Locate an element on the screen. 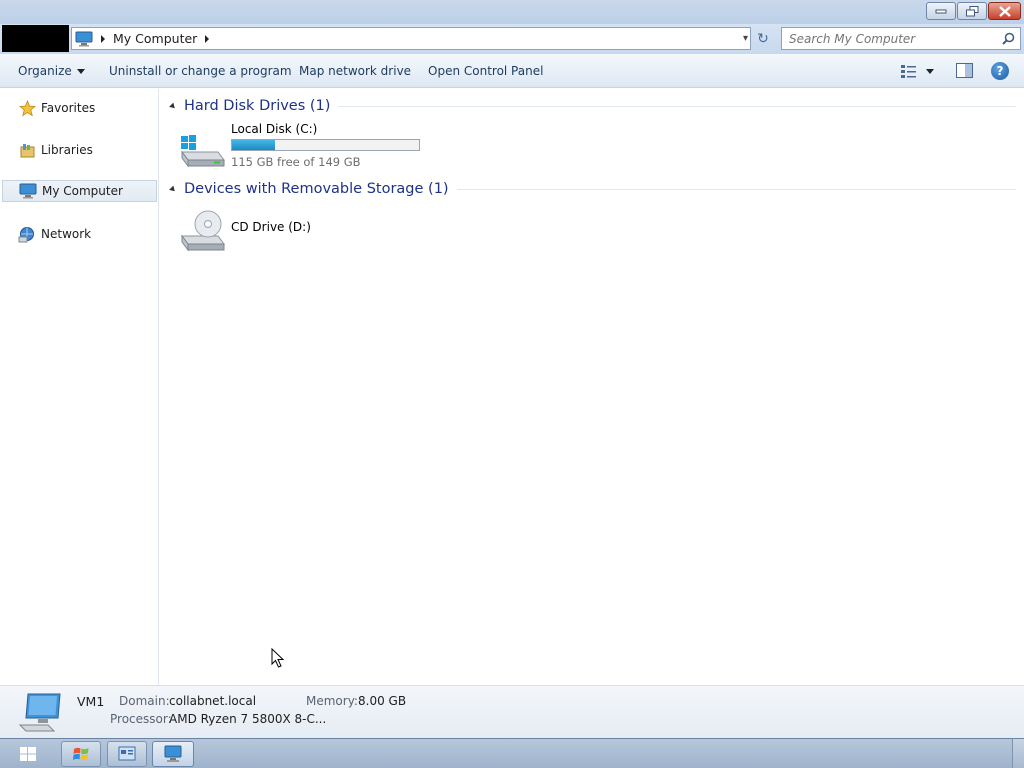 This screenshot has width=1024, height=768. organize-button: Organize is located at coordinates (51, 71).